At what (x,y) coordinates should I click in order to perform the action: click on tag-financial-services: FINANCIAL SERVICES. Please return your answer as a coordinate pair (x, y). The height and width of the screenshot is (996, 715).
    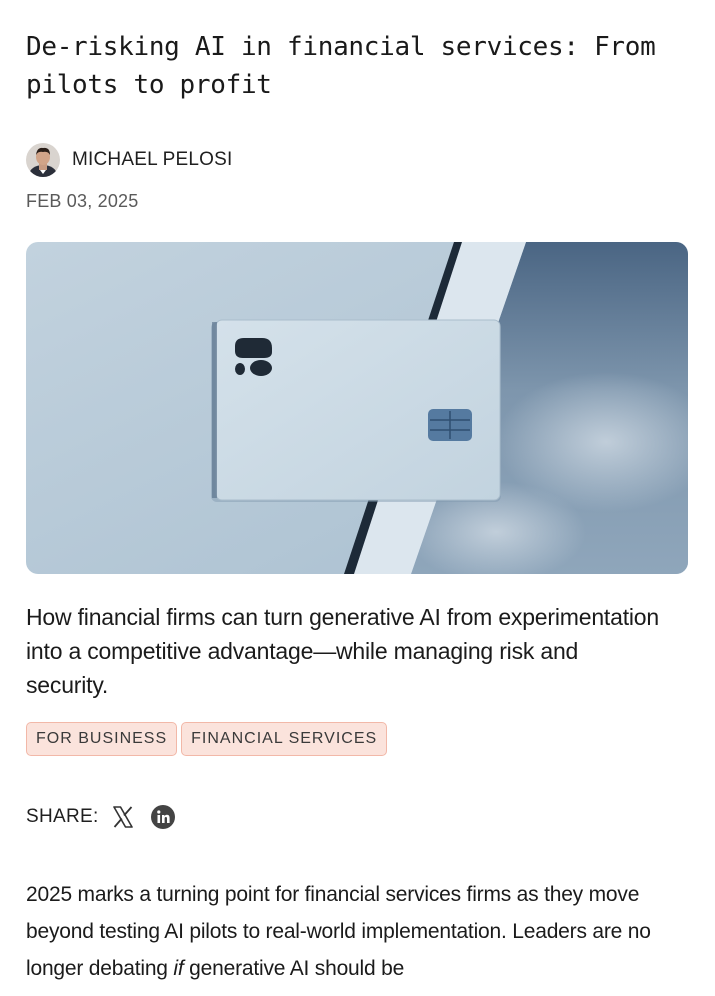
    Looking at the image, I should click on (284, 739).